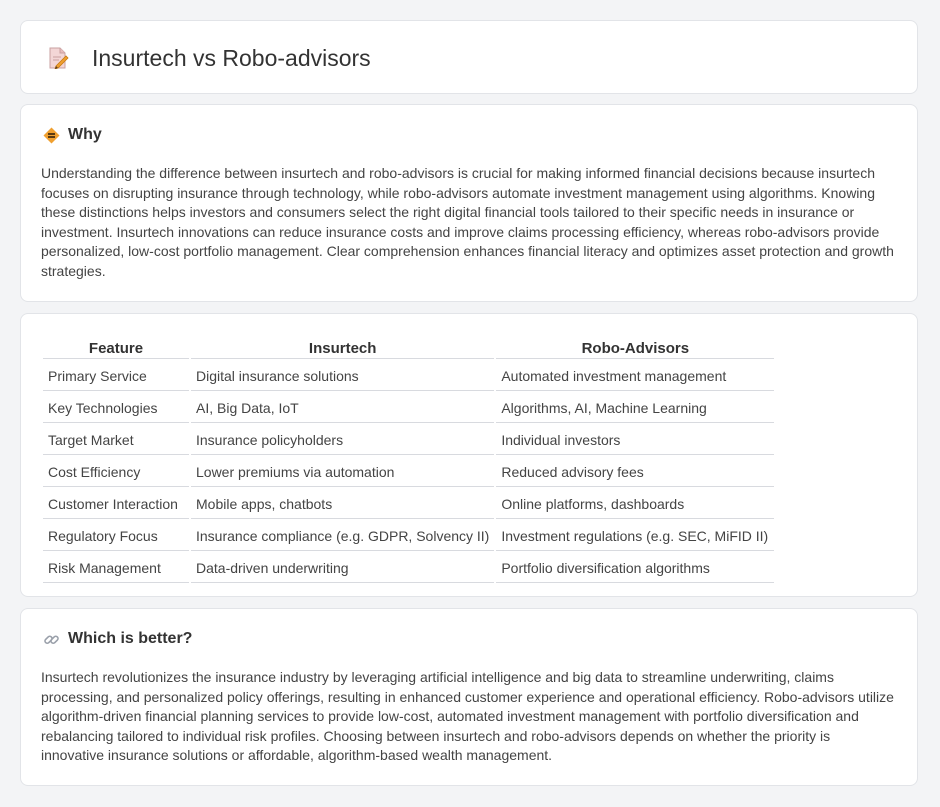 This screenshot has width=940, height=807. Describe the element at coordinates (343, 347) in the screenshot. I see `column-header-insurtech: Insurtech` at that location.